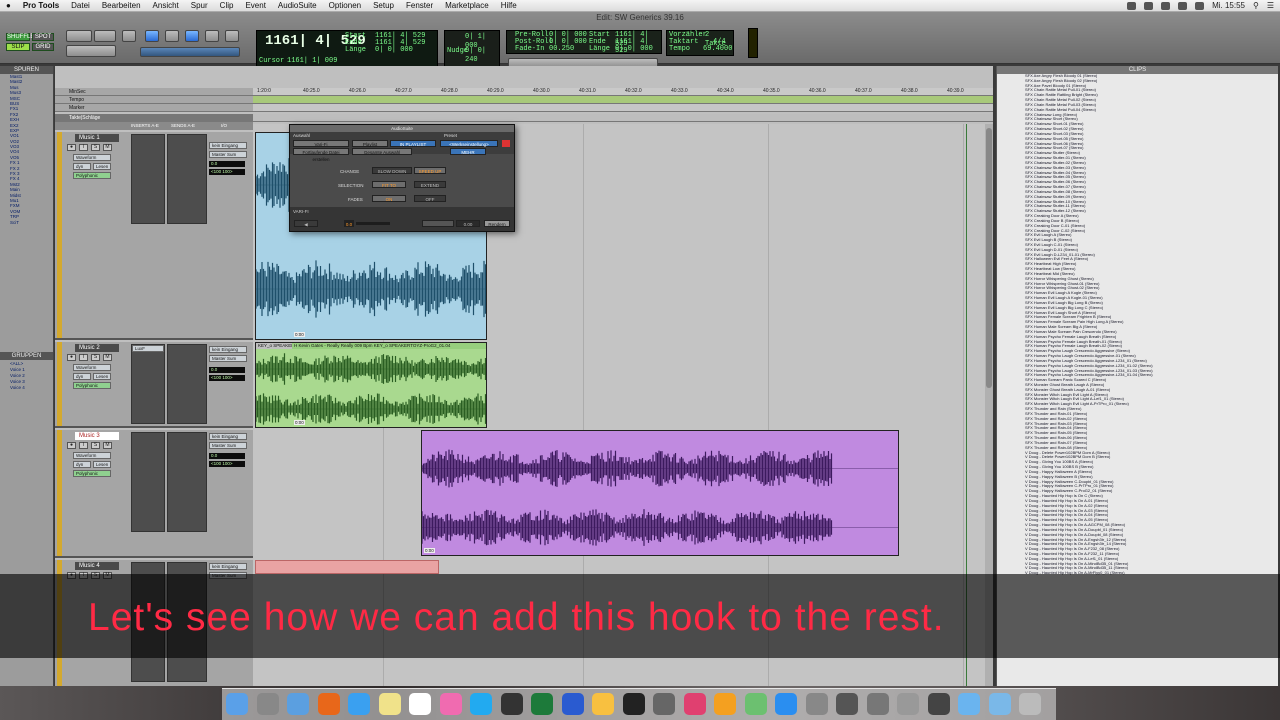 The width and height of the screenshot is (1280, 720). What do you see at coordinates (237, 704) in the screenshot?
I see `finder-icon` at bounding box center [237, 704].